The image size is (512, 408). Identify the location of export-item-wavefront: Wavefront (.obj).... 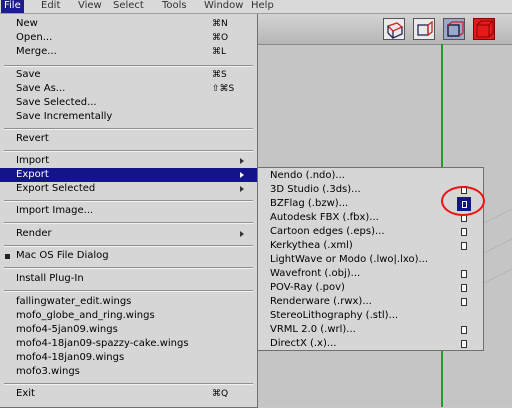
(370, 274).